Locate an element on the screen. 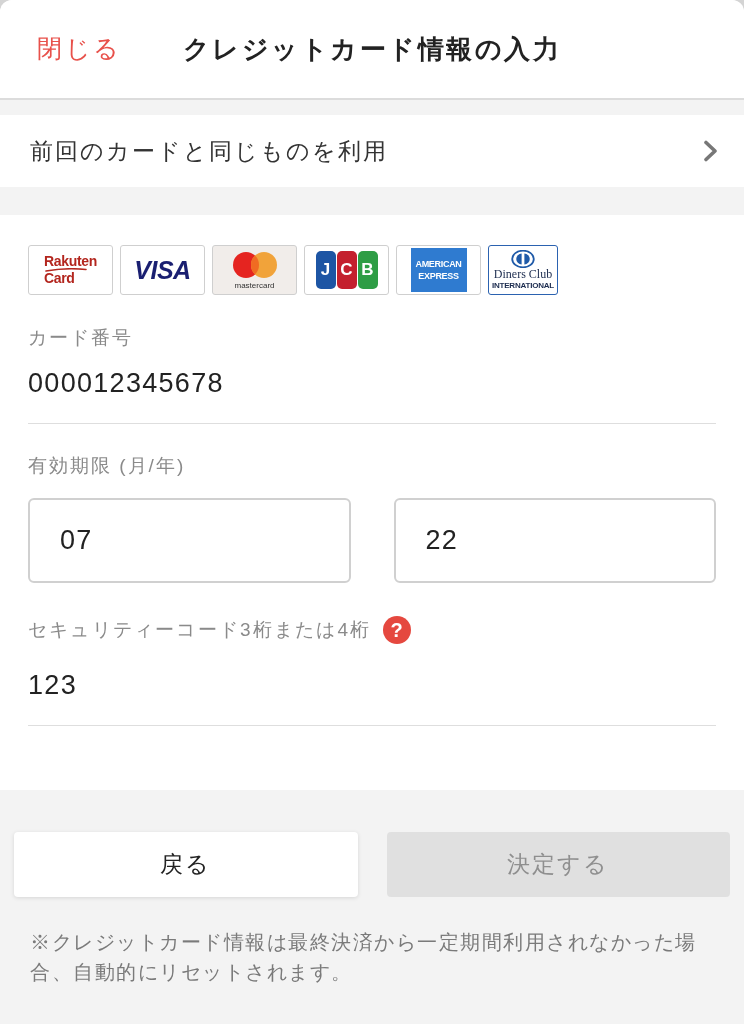 This screenshot has width=744, height=1024. swoosh-icon is located at coordinates (65, 270).